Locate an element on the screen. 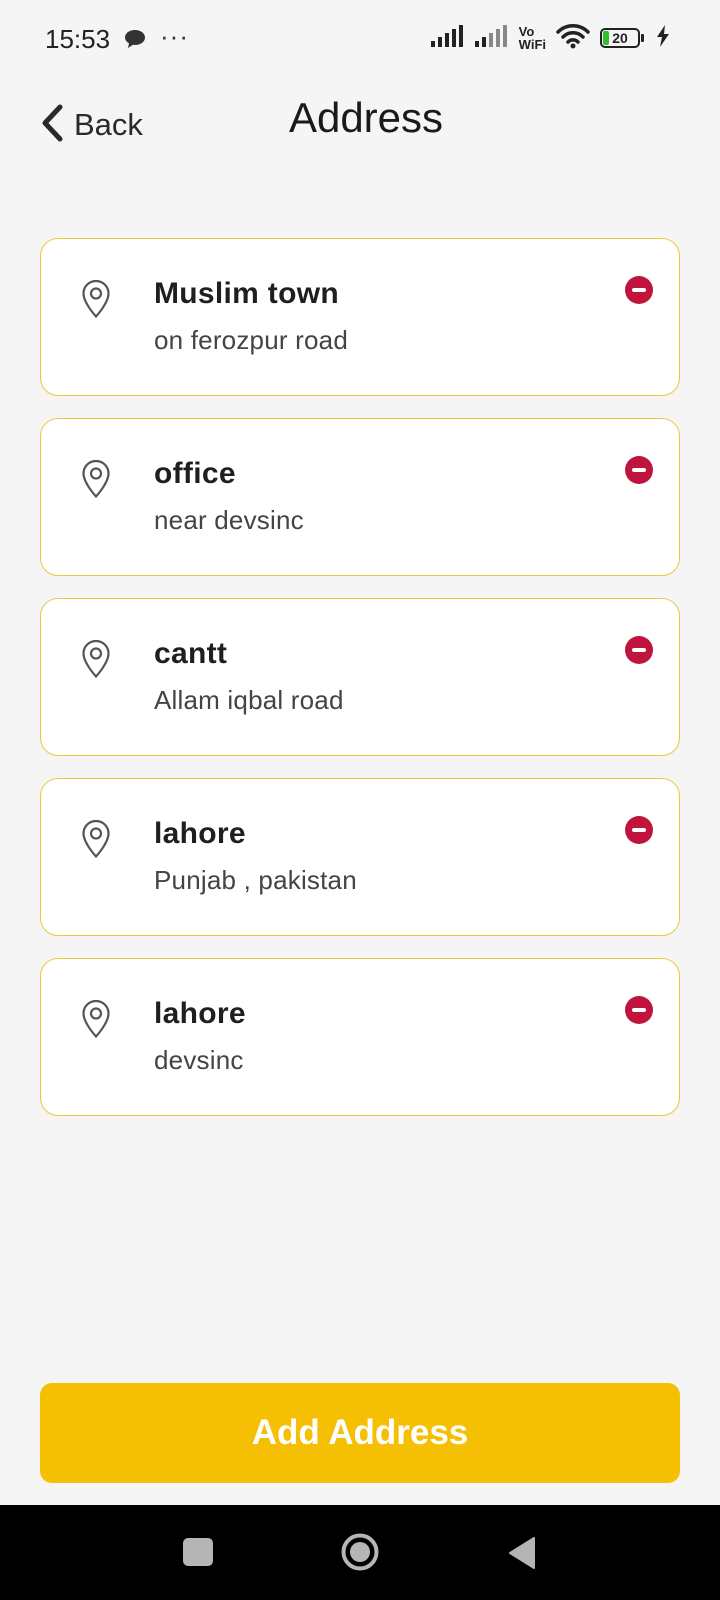 The height and width of the screenshot is (1600, 720). battery-level: 20 is located at coordinates (620, 38).